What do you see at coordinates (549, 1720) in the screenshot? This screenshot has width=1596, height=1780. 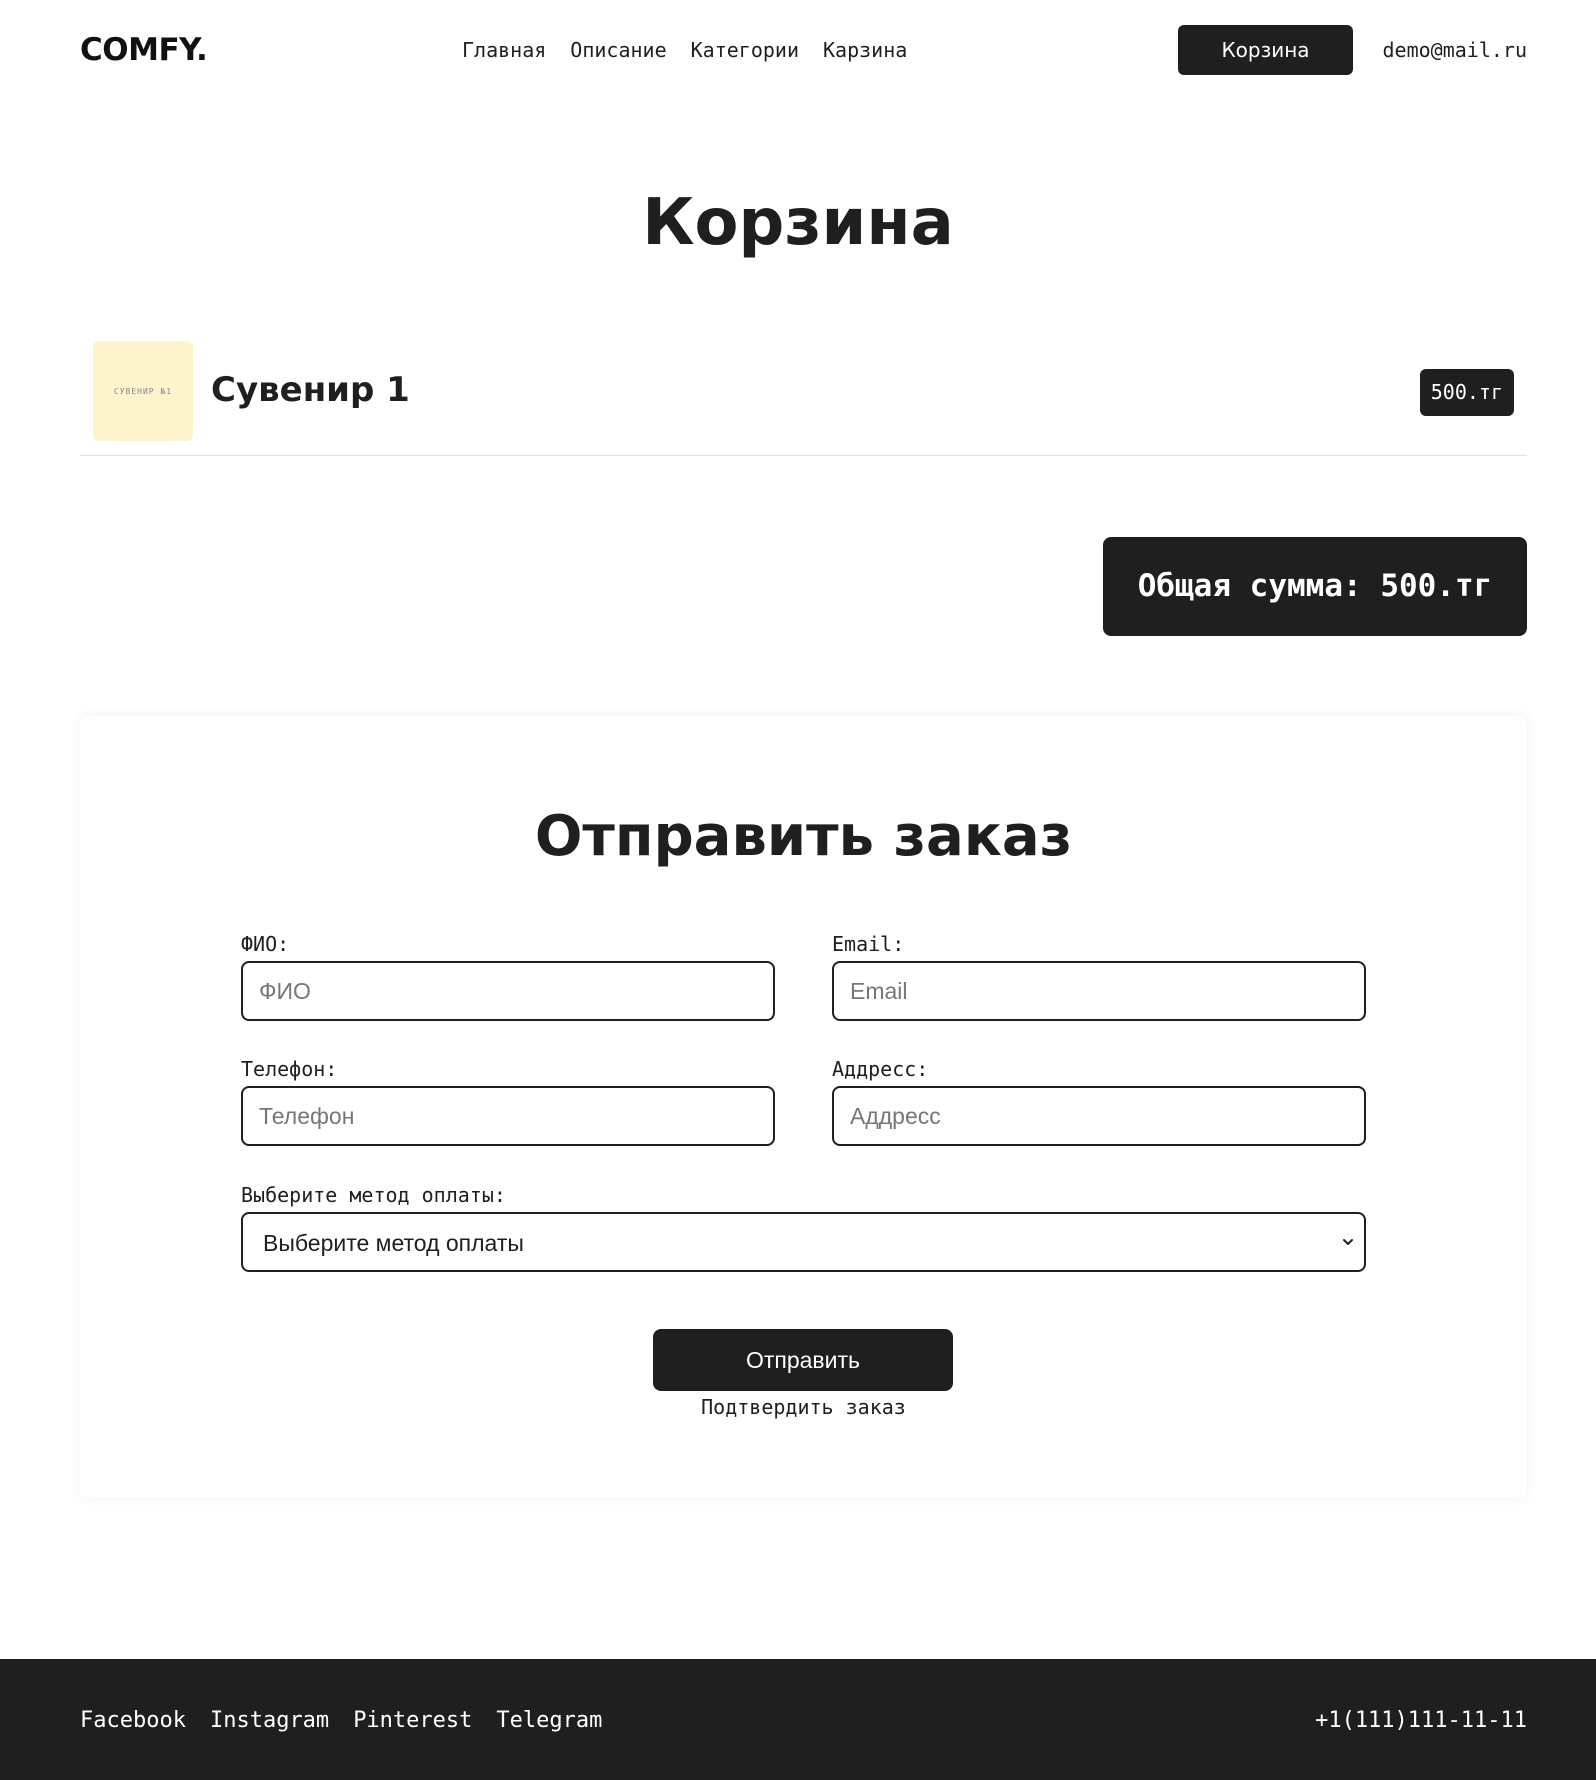 I see `footer-link-telegram: Telegram` at bounding box center [549, 1720].